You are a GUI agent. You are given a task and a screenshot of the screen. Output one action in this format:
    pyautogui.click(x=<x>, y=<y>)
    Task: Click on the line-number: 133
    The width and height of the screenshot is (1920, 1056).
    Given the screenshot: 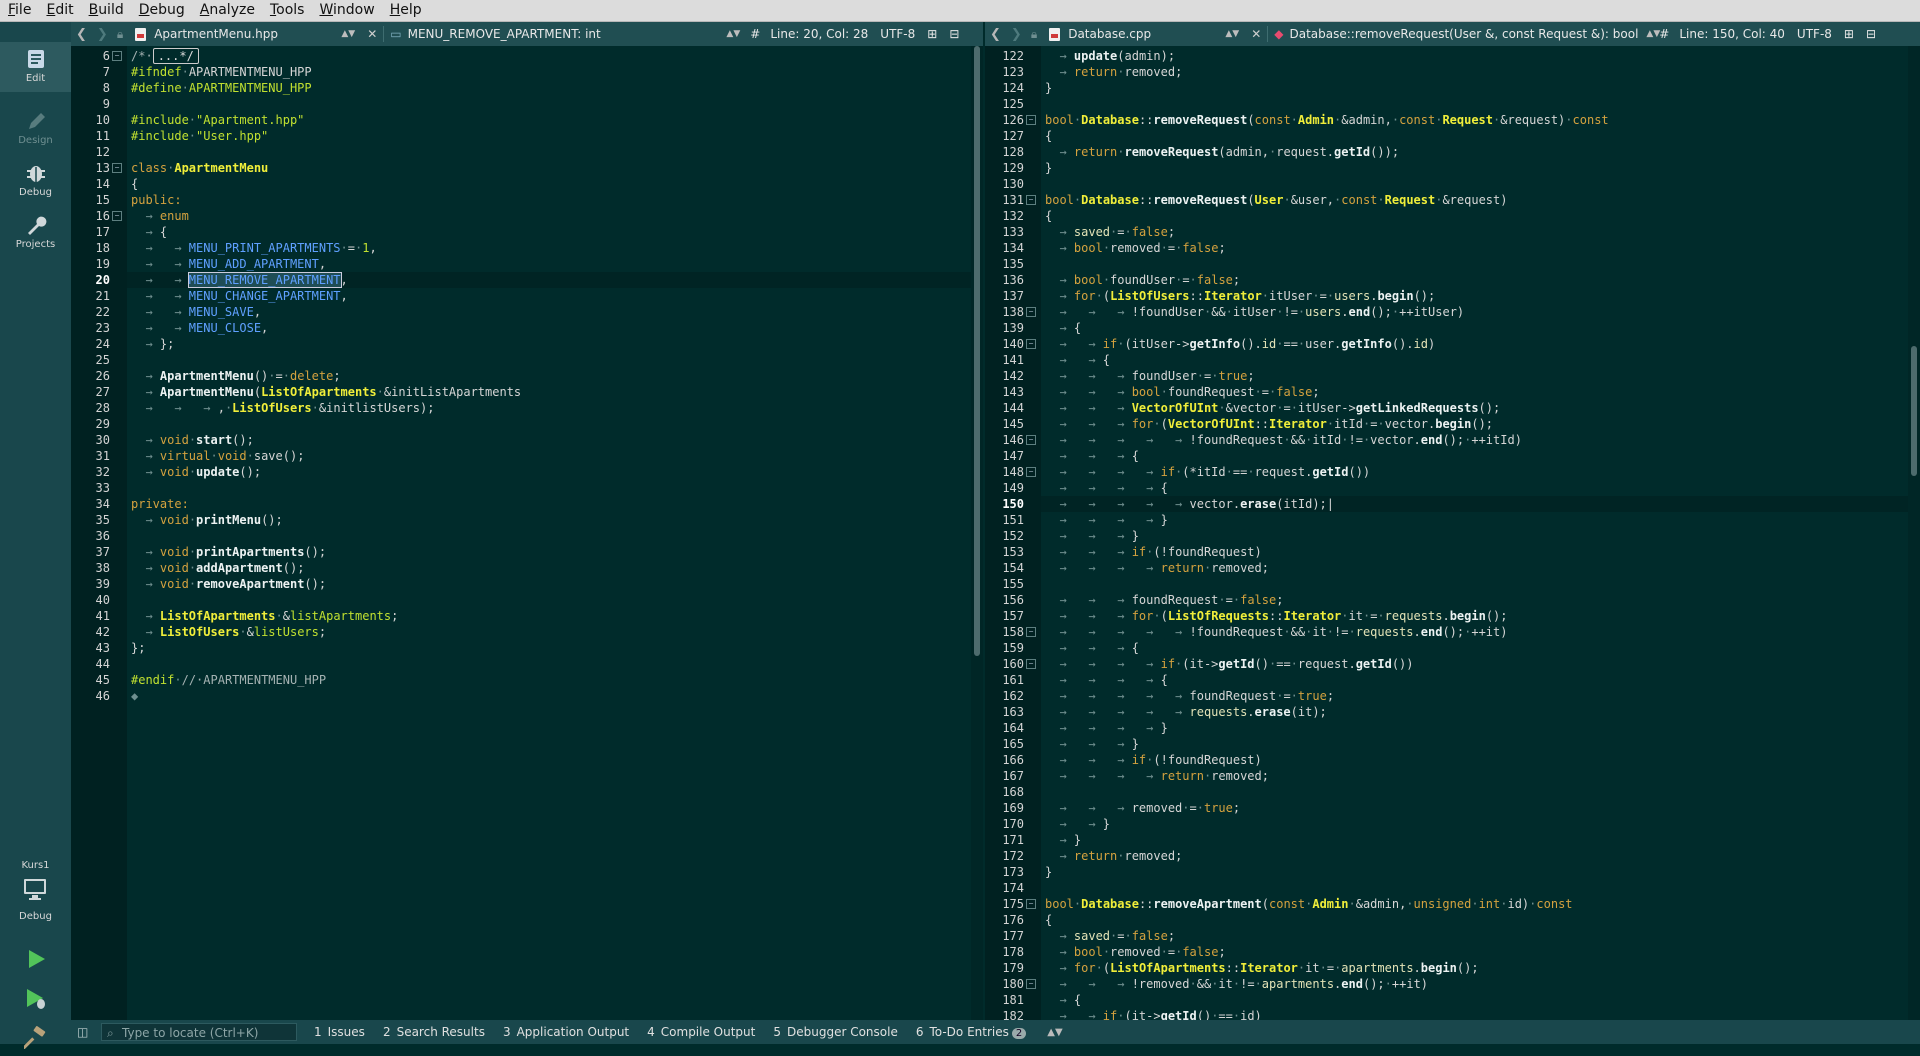 What is the action you would take?
    pyautogui.click(x=1013, y=232)
    